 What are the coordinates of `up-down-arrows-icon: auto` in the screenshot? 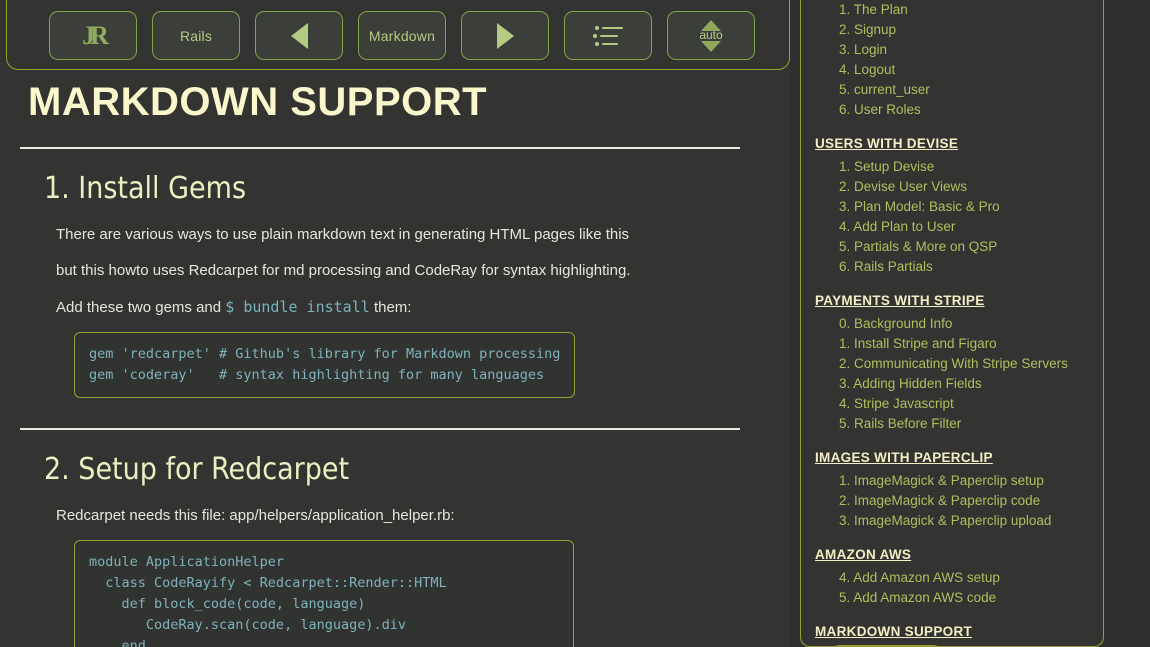 It's located at (711, 35).